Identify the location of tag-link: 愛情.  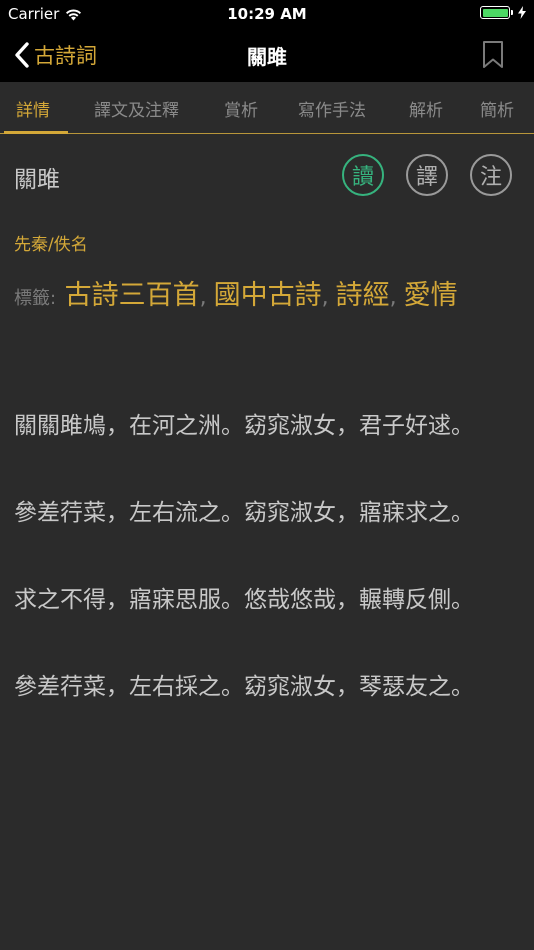
(431, 295).